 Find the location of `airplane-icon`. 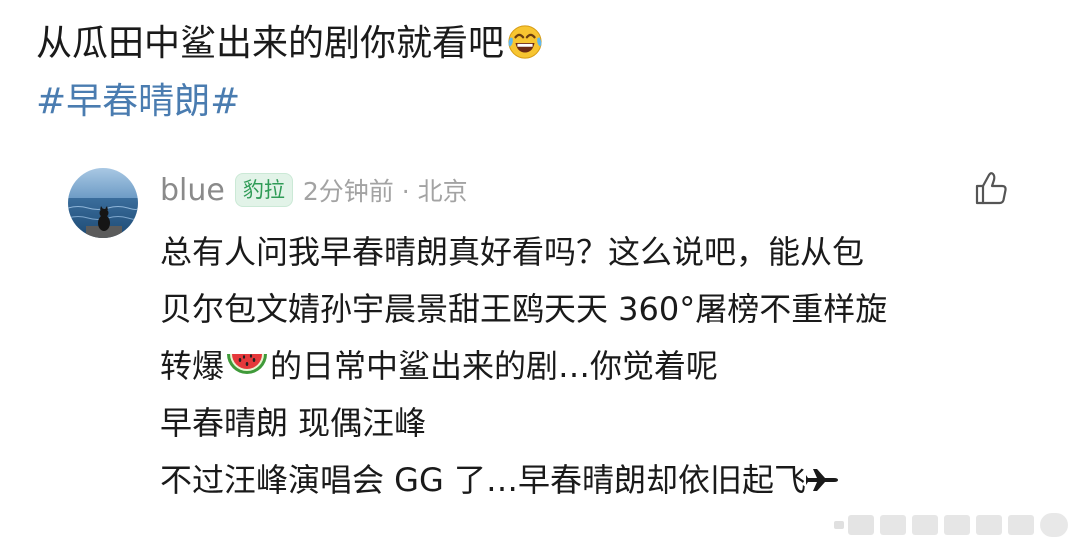

airplane-icon is located at coordinates (821, 480).